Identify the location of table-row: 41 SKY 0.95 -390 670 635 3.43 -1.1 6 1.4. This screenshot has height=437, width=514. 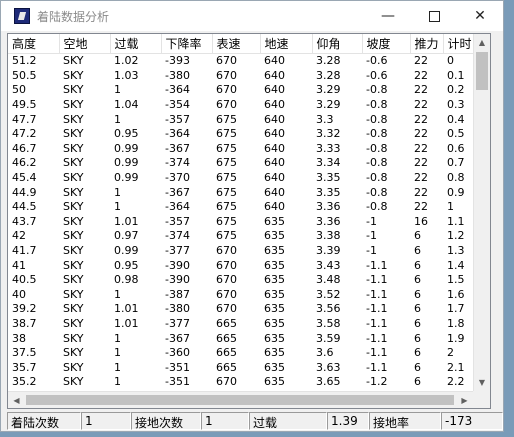
(243, 265).